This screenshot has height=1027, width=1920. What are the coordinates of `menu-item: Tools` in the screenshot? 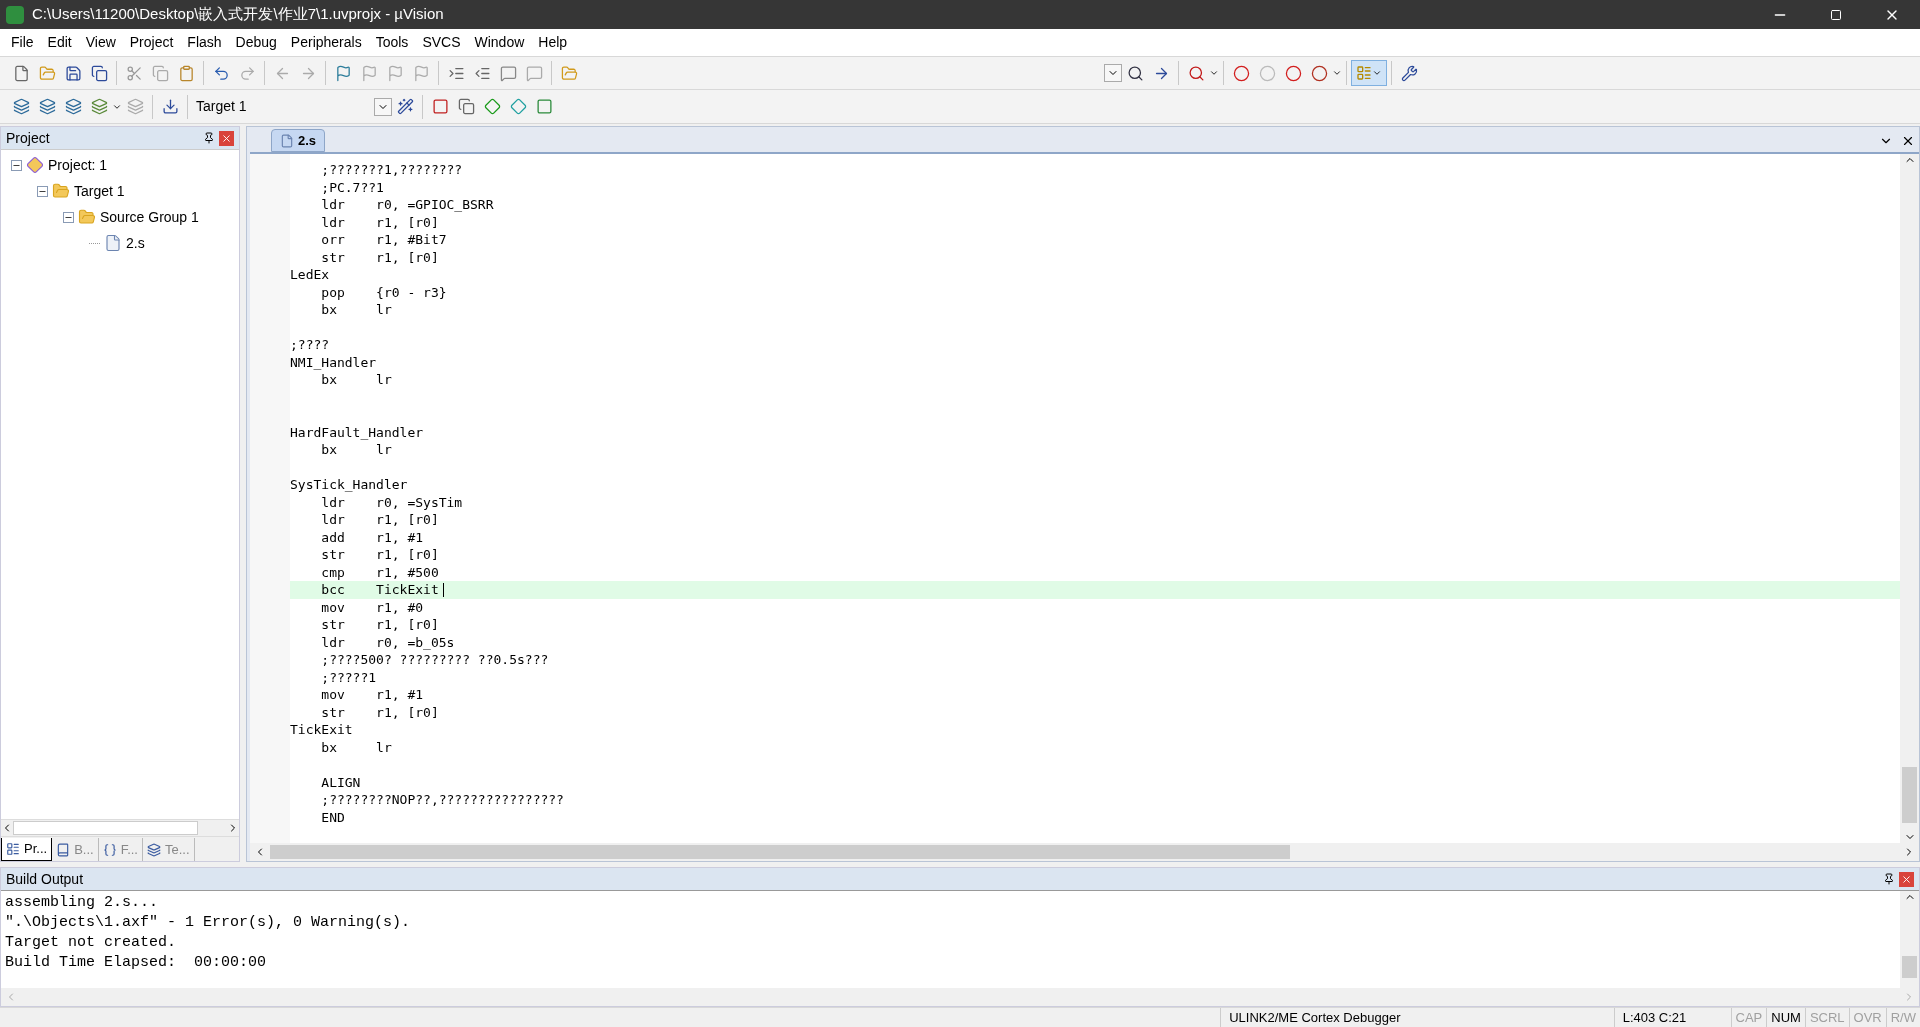 It's located at (392, 42).